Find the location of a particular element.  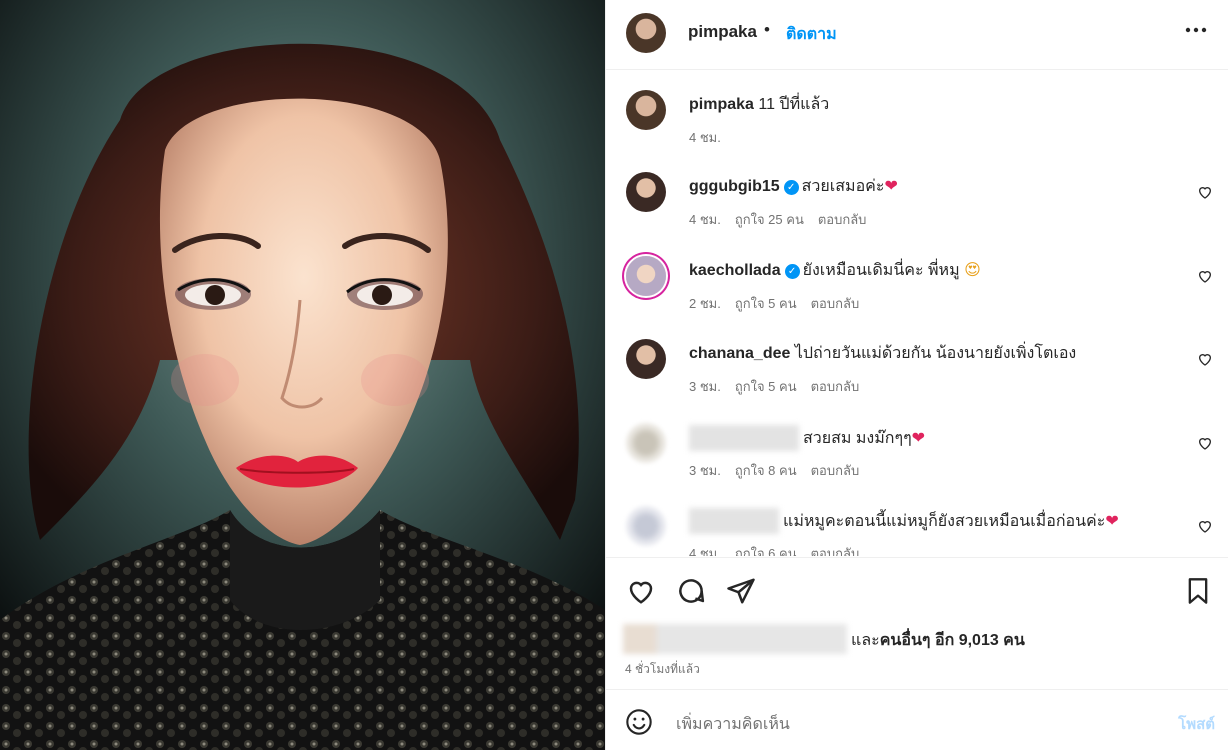

follow-button: ติดตาม is located at coordinates (811, 34).